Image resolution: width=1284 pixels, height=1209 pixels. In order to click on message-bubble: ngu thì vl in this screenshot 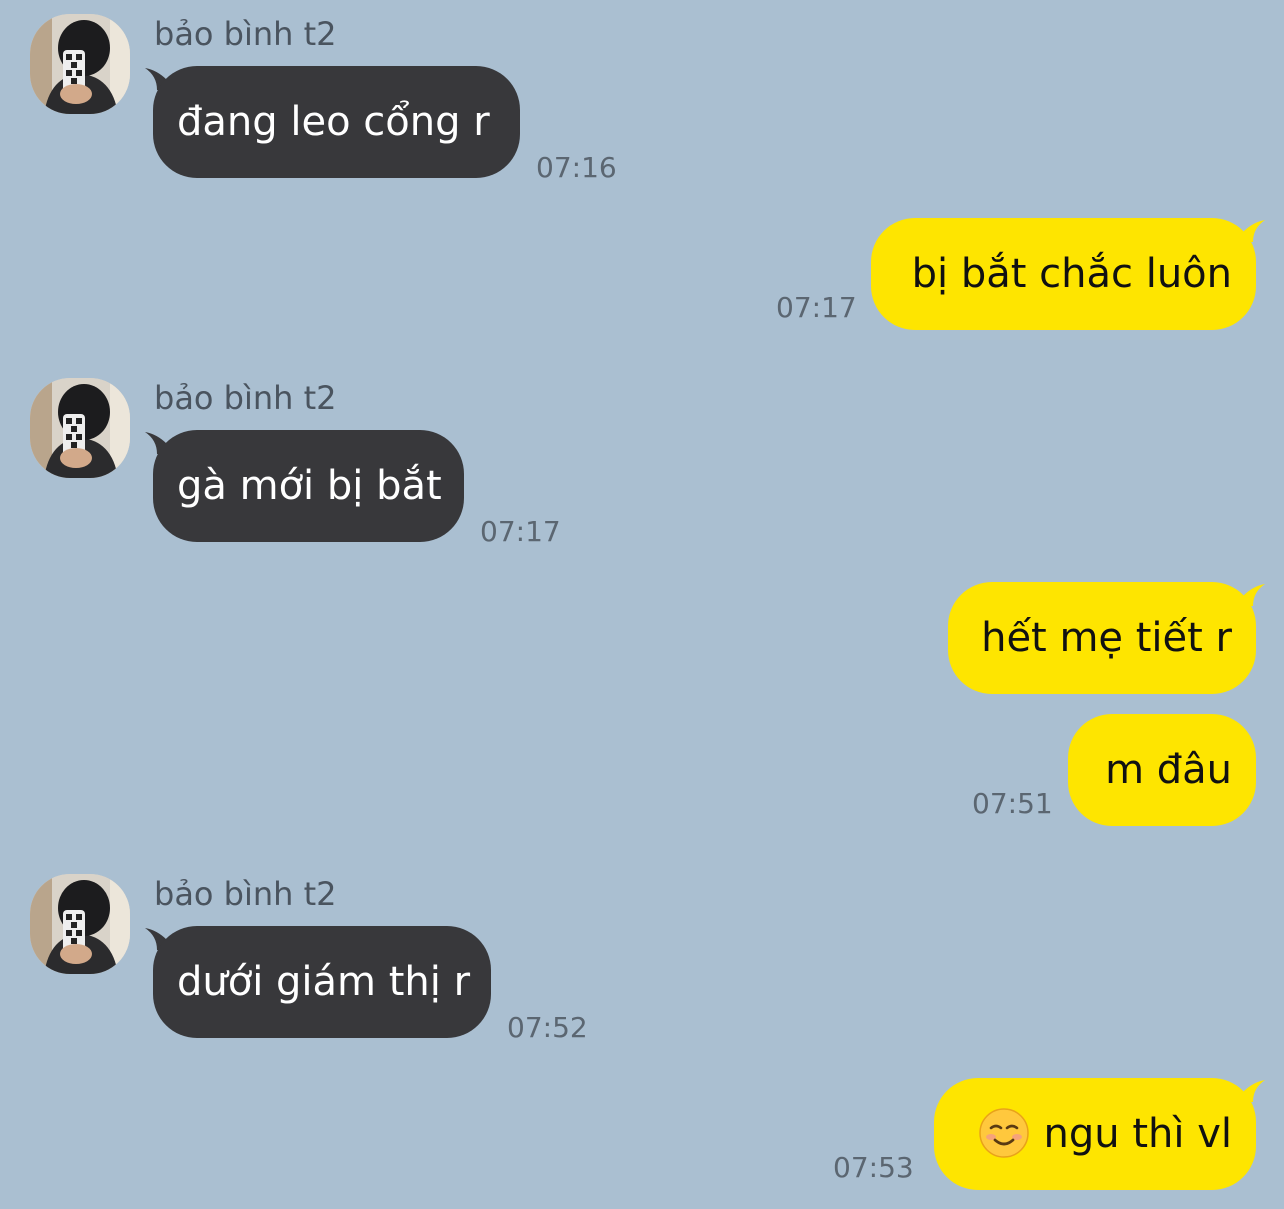, I will do `click(1095, 1134)`.